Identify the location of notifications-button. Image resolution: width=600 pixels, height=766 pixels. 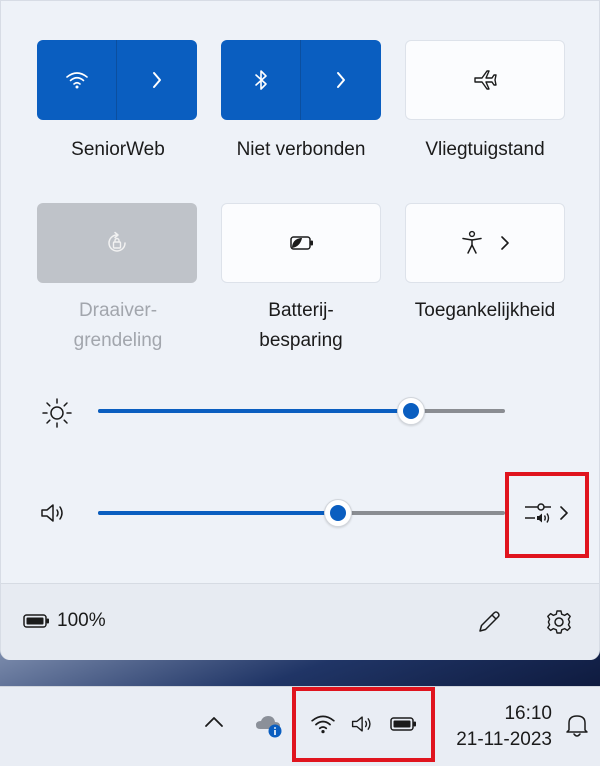
(577, 725).